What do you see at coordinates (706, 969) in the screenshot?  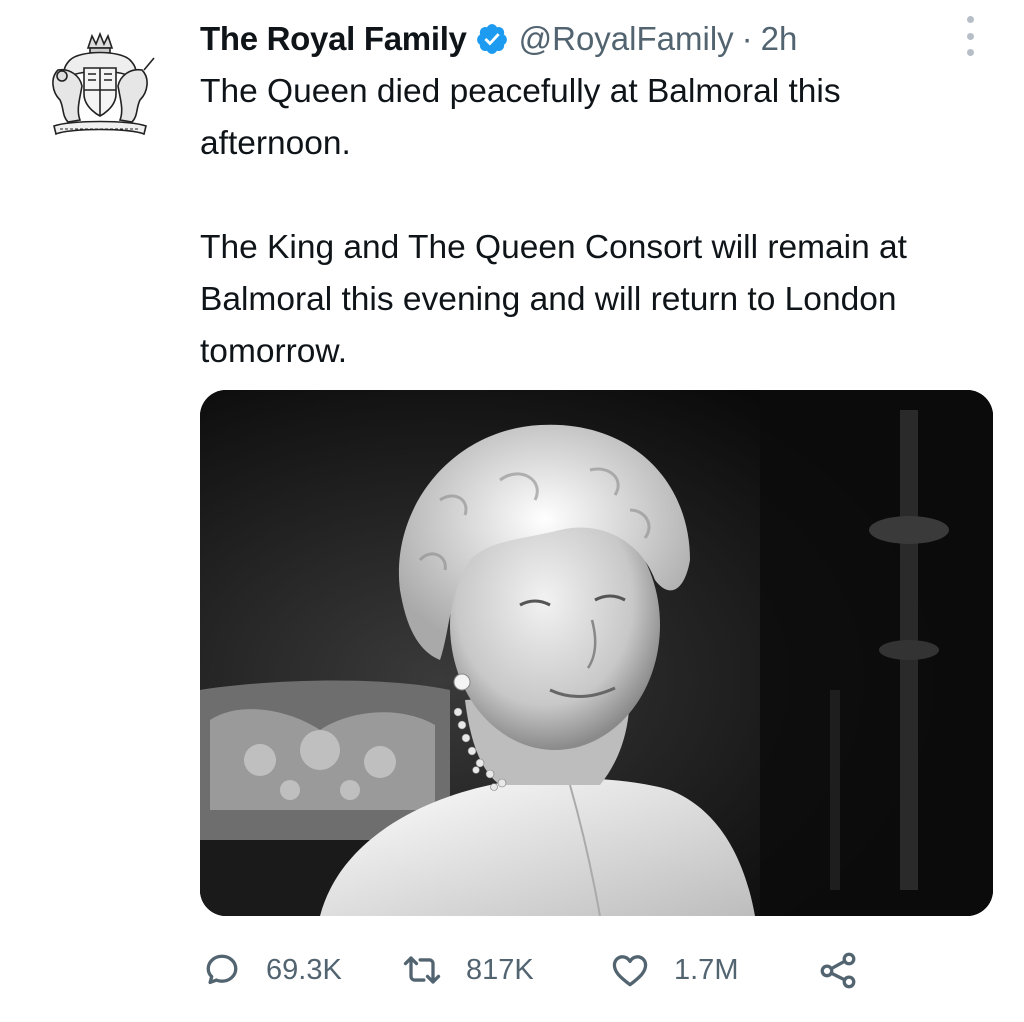 I see `like-count: 1.7M` at bounding box center [706, 969].